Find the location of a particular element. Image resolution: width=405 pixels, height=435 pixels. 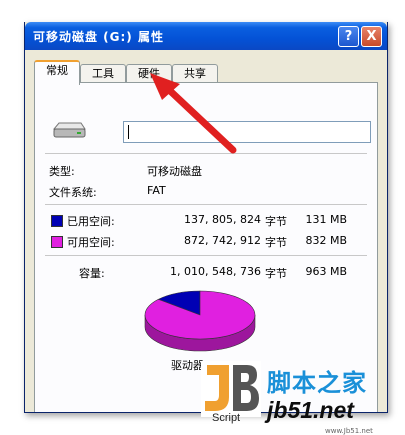

tab-hardware: 硬件 is located at coordinates (149, 73).